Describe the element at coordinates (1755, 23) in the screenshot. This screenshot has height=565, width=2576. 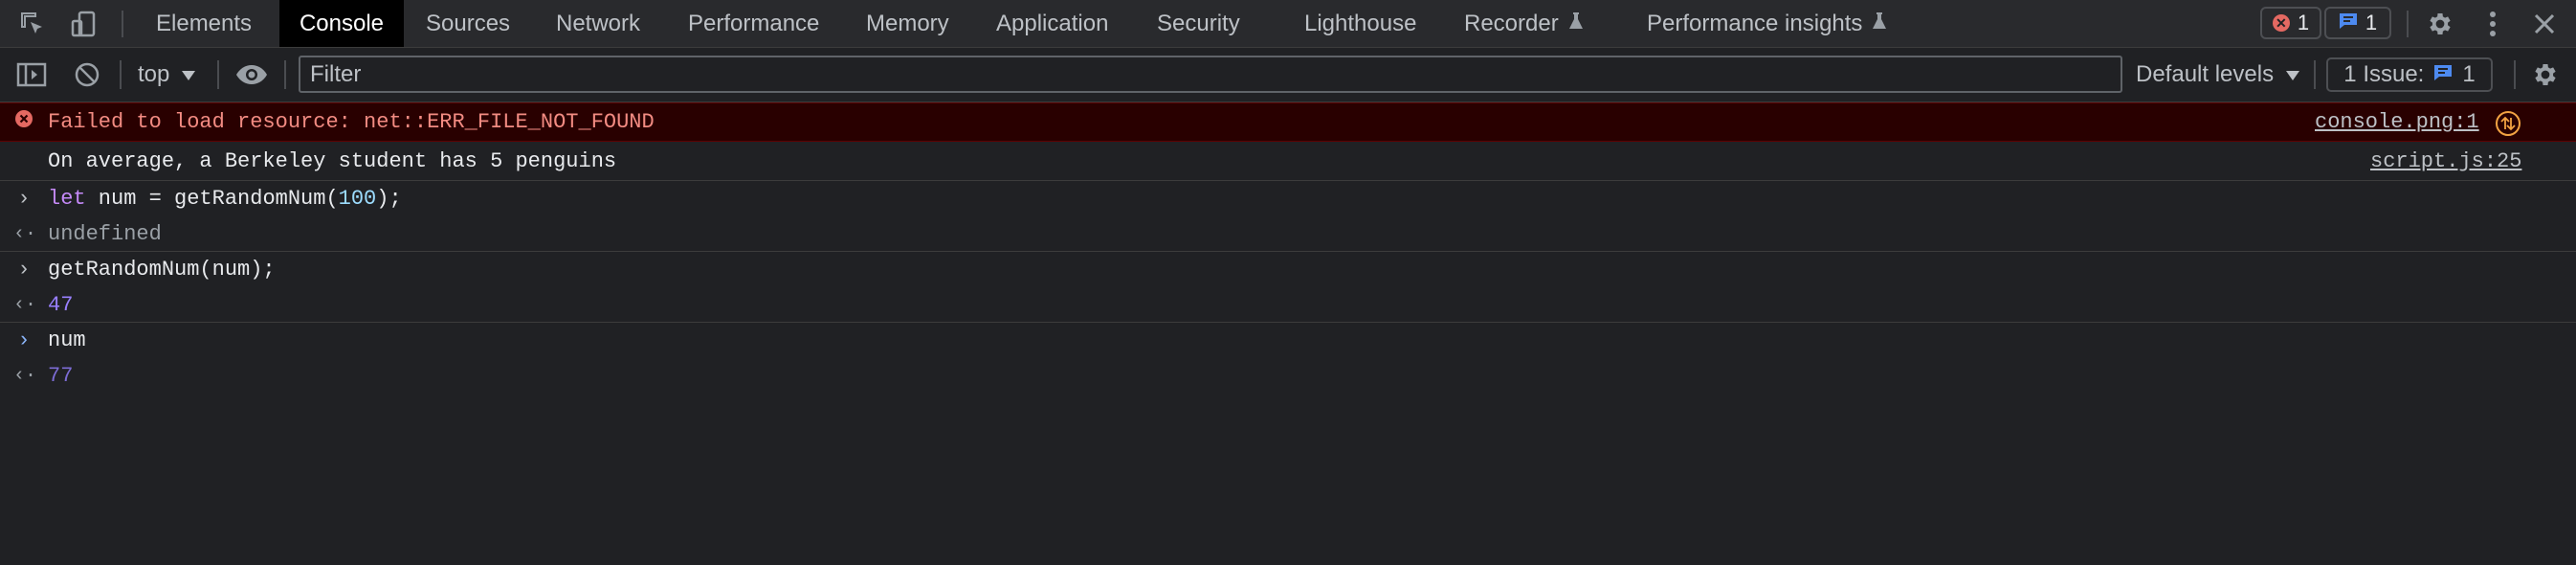
I see `tab-label: Performance insights` at that location.